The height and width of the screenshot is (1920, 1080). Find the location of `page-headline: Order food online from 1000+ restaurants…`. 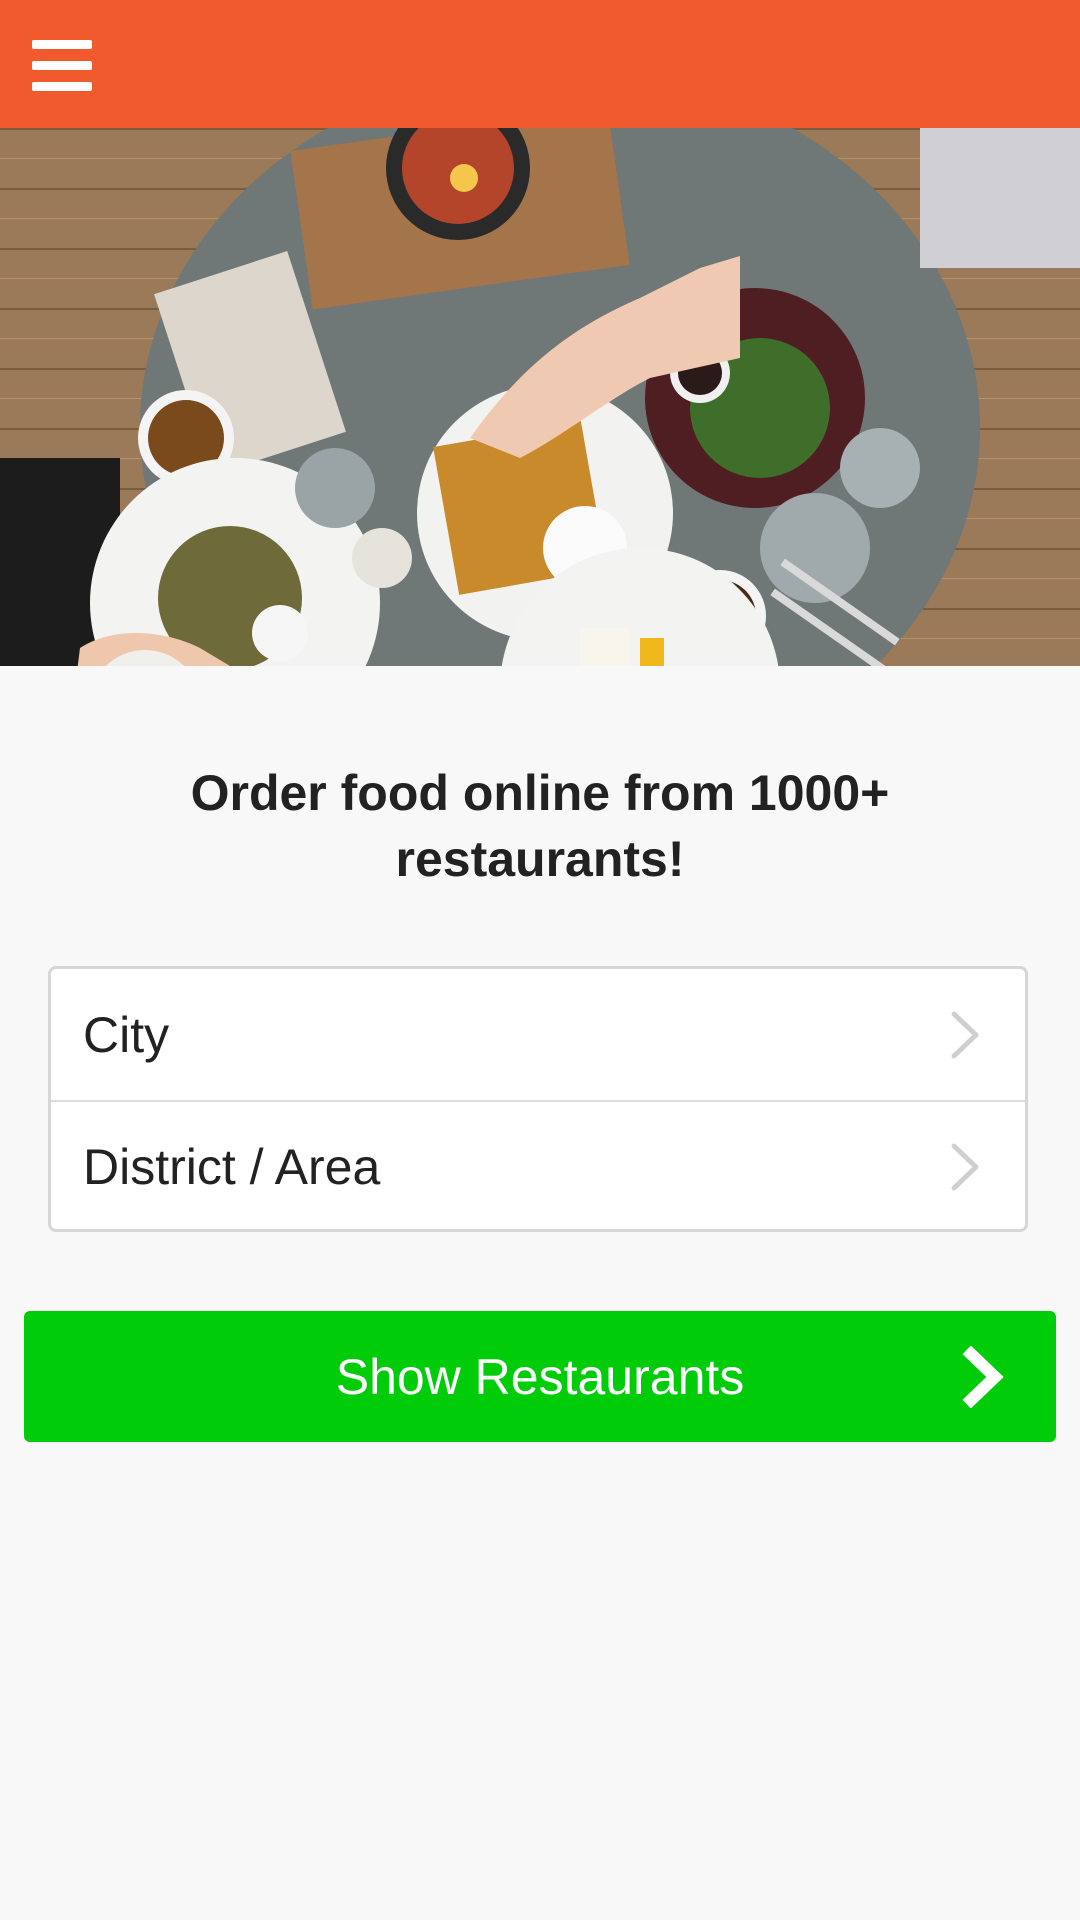

page-headline: Order food online from 1000+ restaurants… is located at coordinates (540, 826).